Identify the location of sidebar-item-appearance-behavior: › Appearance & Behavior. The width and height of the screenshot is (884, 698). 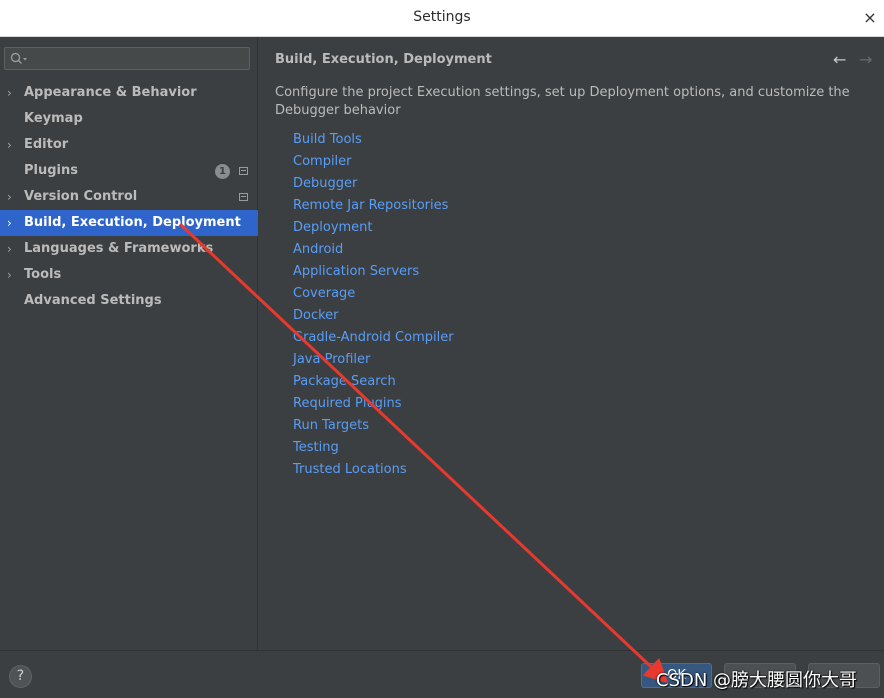
(129, 93).